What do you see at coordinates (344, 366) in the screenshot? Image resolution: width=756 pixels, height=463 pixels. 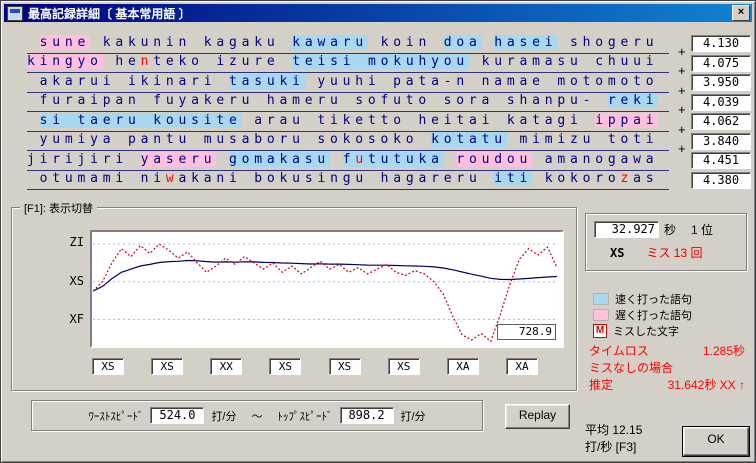 I see `line-rank-5: XS` at bounding box center [344, 366].